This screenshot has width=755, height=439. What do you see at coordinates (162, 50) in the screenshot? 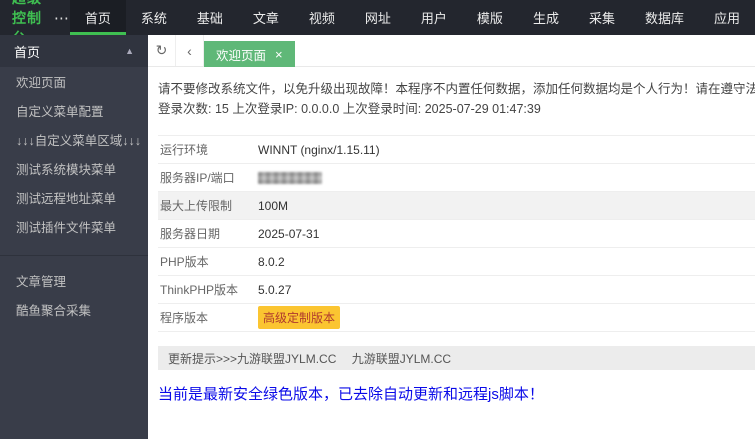
I see `refresh-icon: ↻` at bounding box center [162, 50].